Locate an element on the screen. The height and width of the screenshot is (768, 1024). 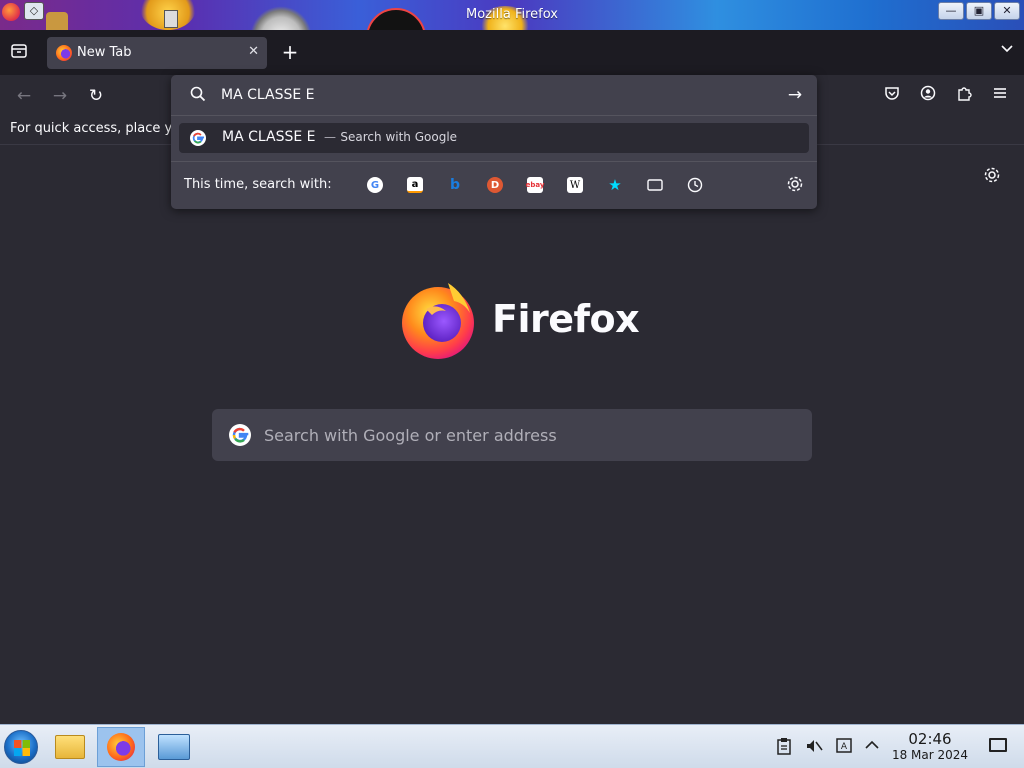
minimize-button: — is located at coordinates (951, 11).